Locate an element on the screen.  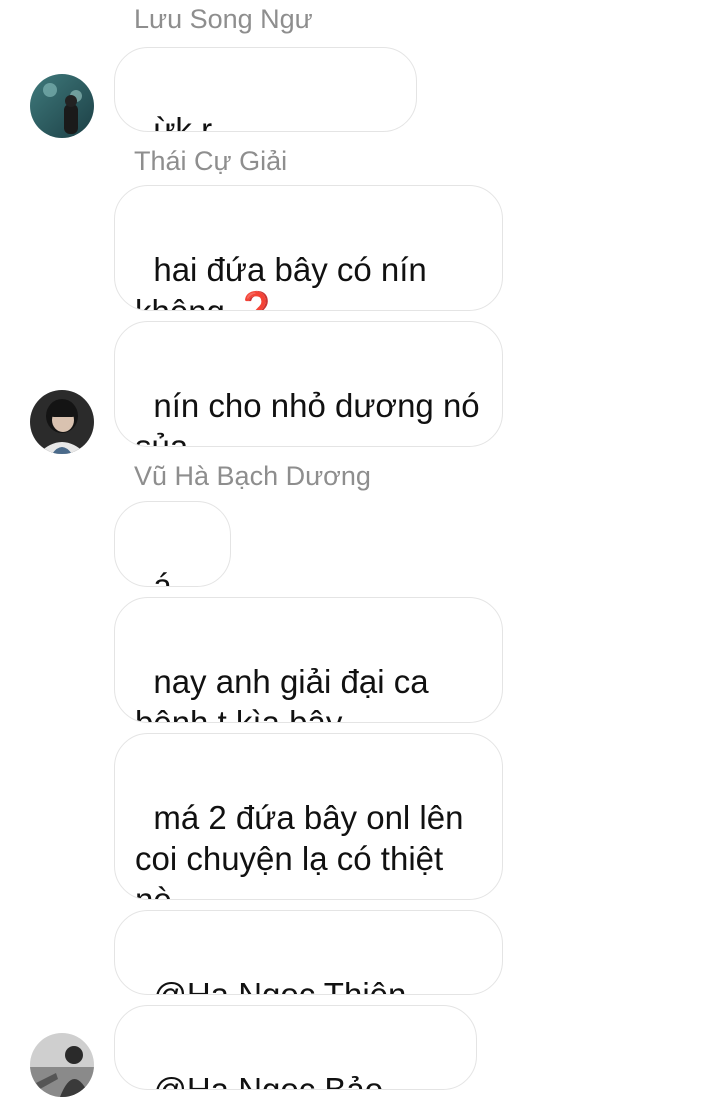
message-text: á đù is located at coordinates (162, 577).